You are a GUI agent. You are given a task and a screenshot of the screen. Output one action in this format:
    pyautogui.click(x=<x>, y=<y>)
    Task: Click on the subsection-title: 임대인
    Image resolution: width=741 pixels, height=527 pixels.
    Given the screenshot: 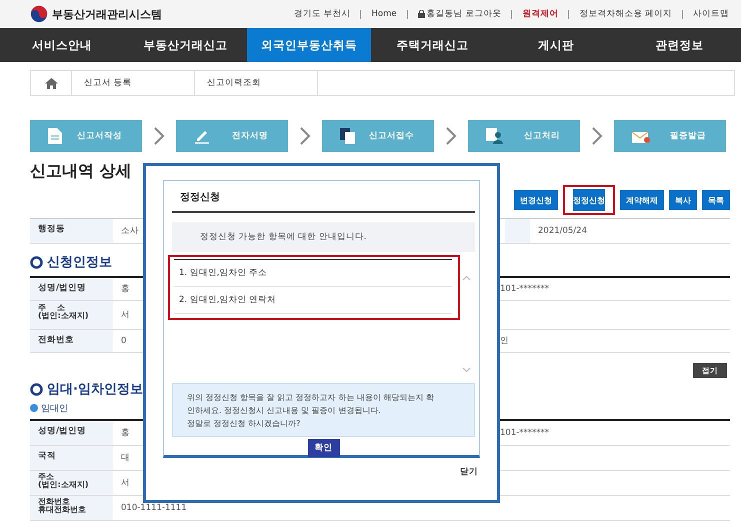 What is the action you would take?
    pyautogui.click(x=54, y=408)
    